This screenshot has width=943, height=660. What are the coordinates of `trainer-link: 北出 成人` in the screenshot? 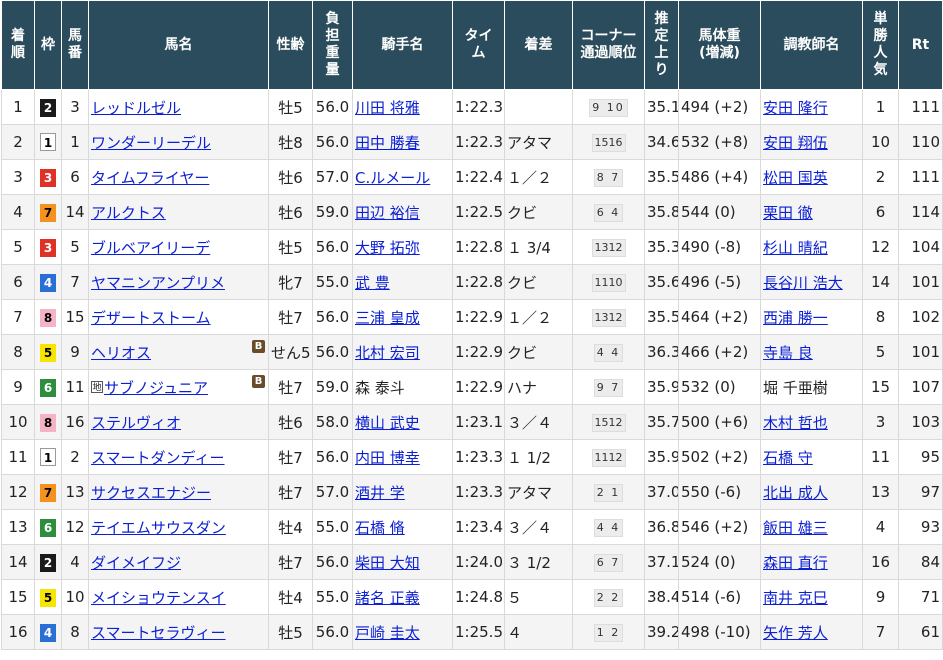 It's located at (795, 493).